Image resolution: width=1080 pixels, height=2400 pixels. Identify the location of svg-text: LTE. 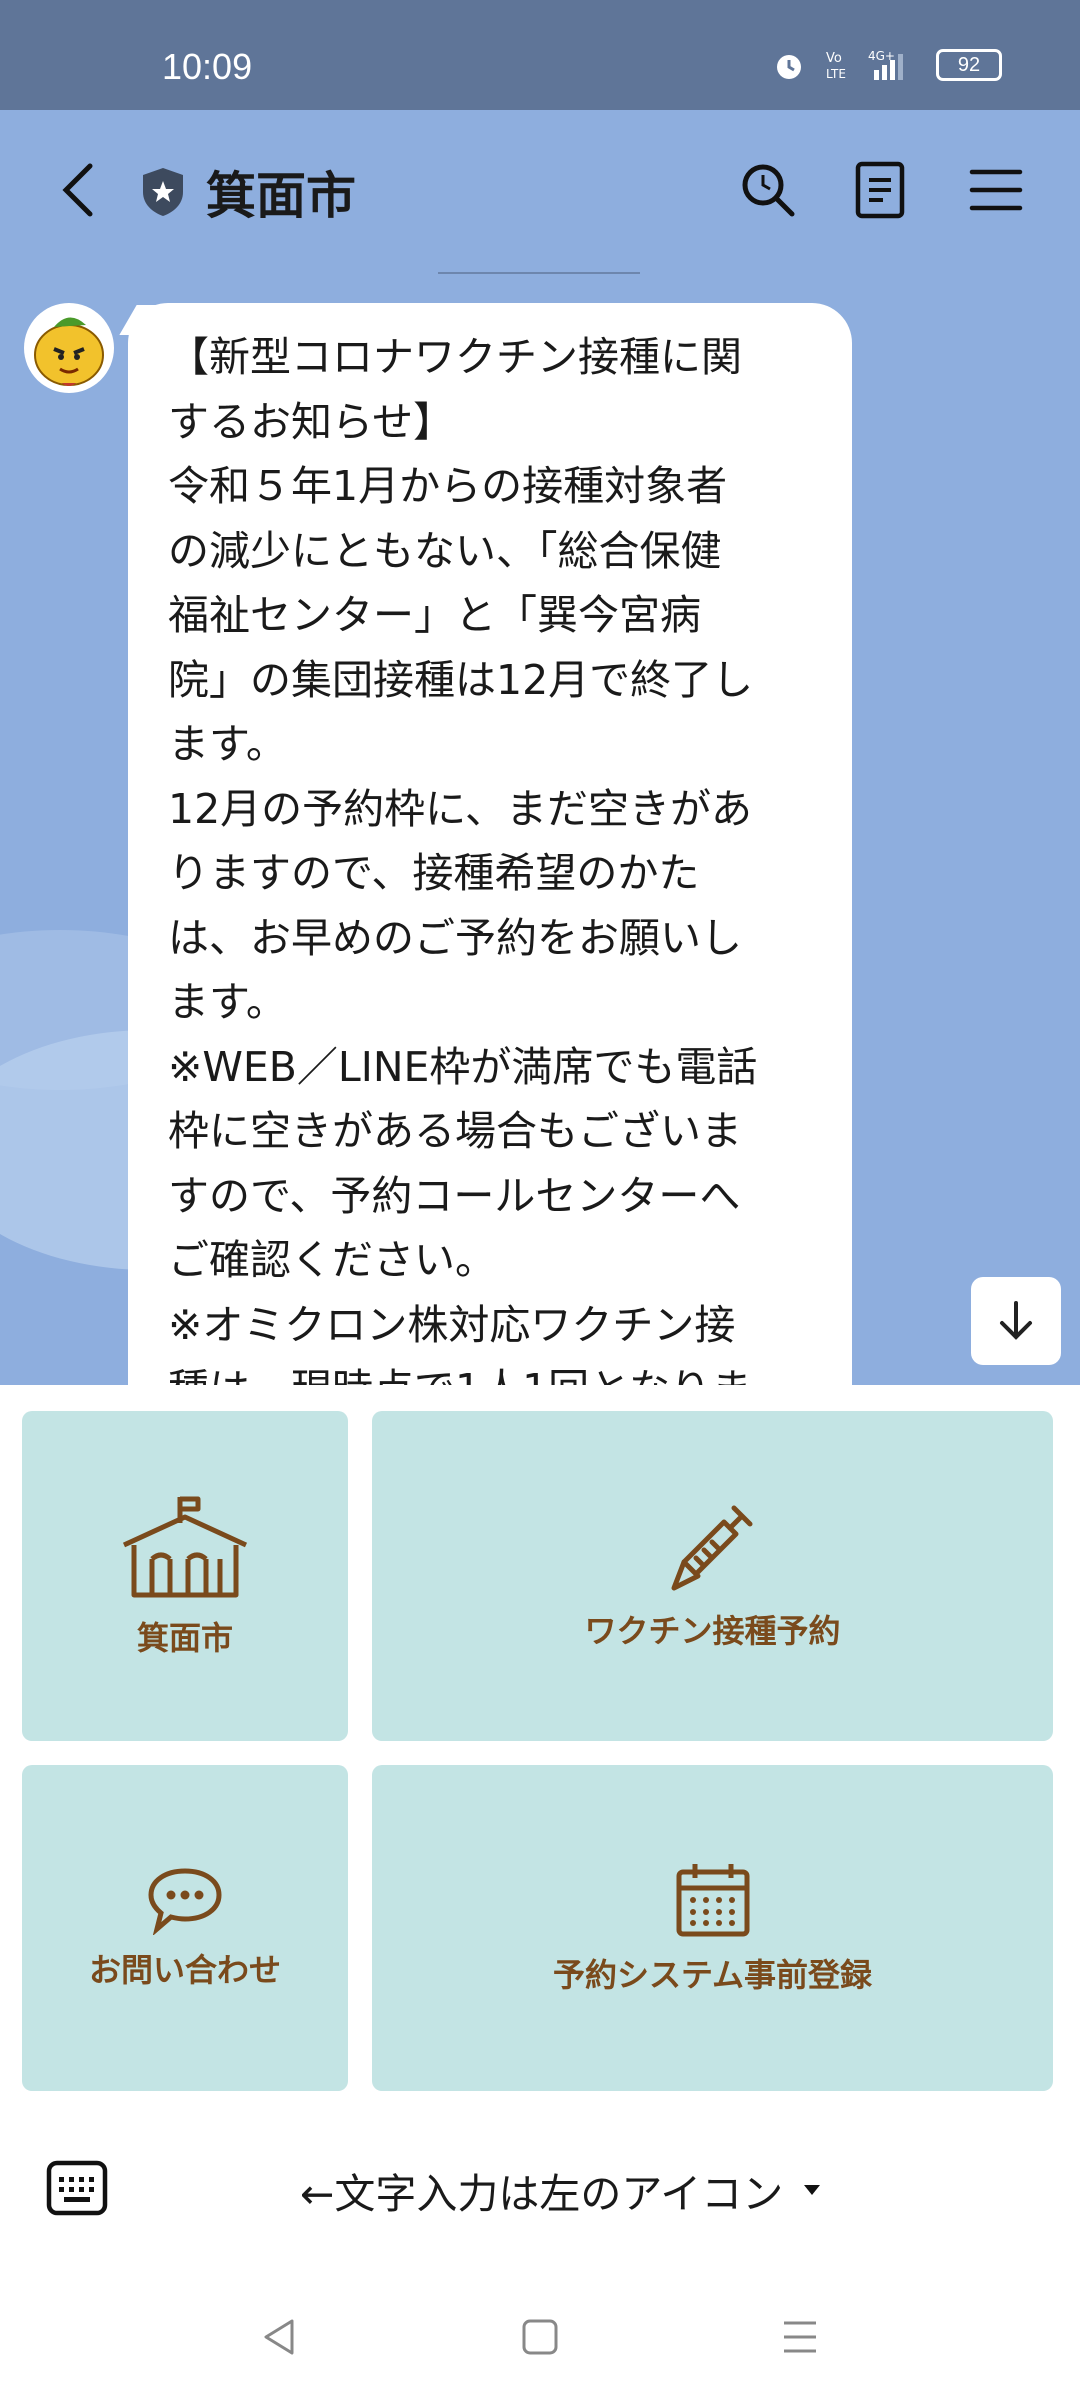
(836, 74).